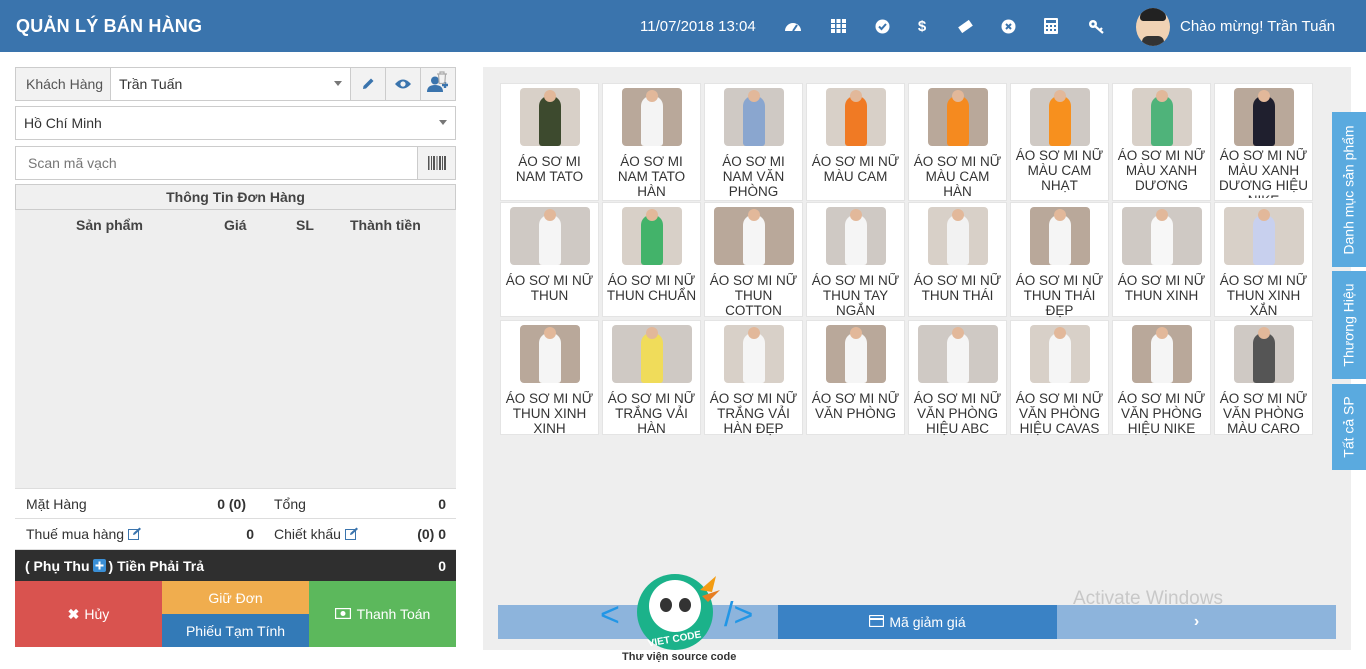  What do you see at coordinates (882, 26) in the screenshot?
I see `check-circle-icon` at bounding box center [882, 26].